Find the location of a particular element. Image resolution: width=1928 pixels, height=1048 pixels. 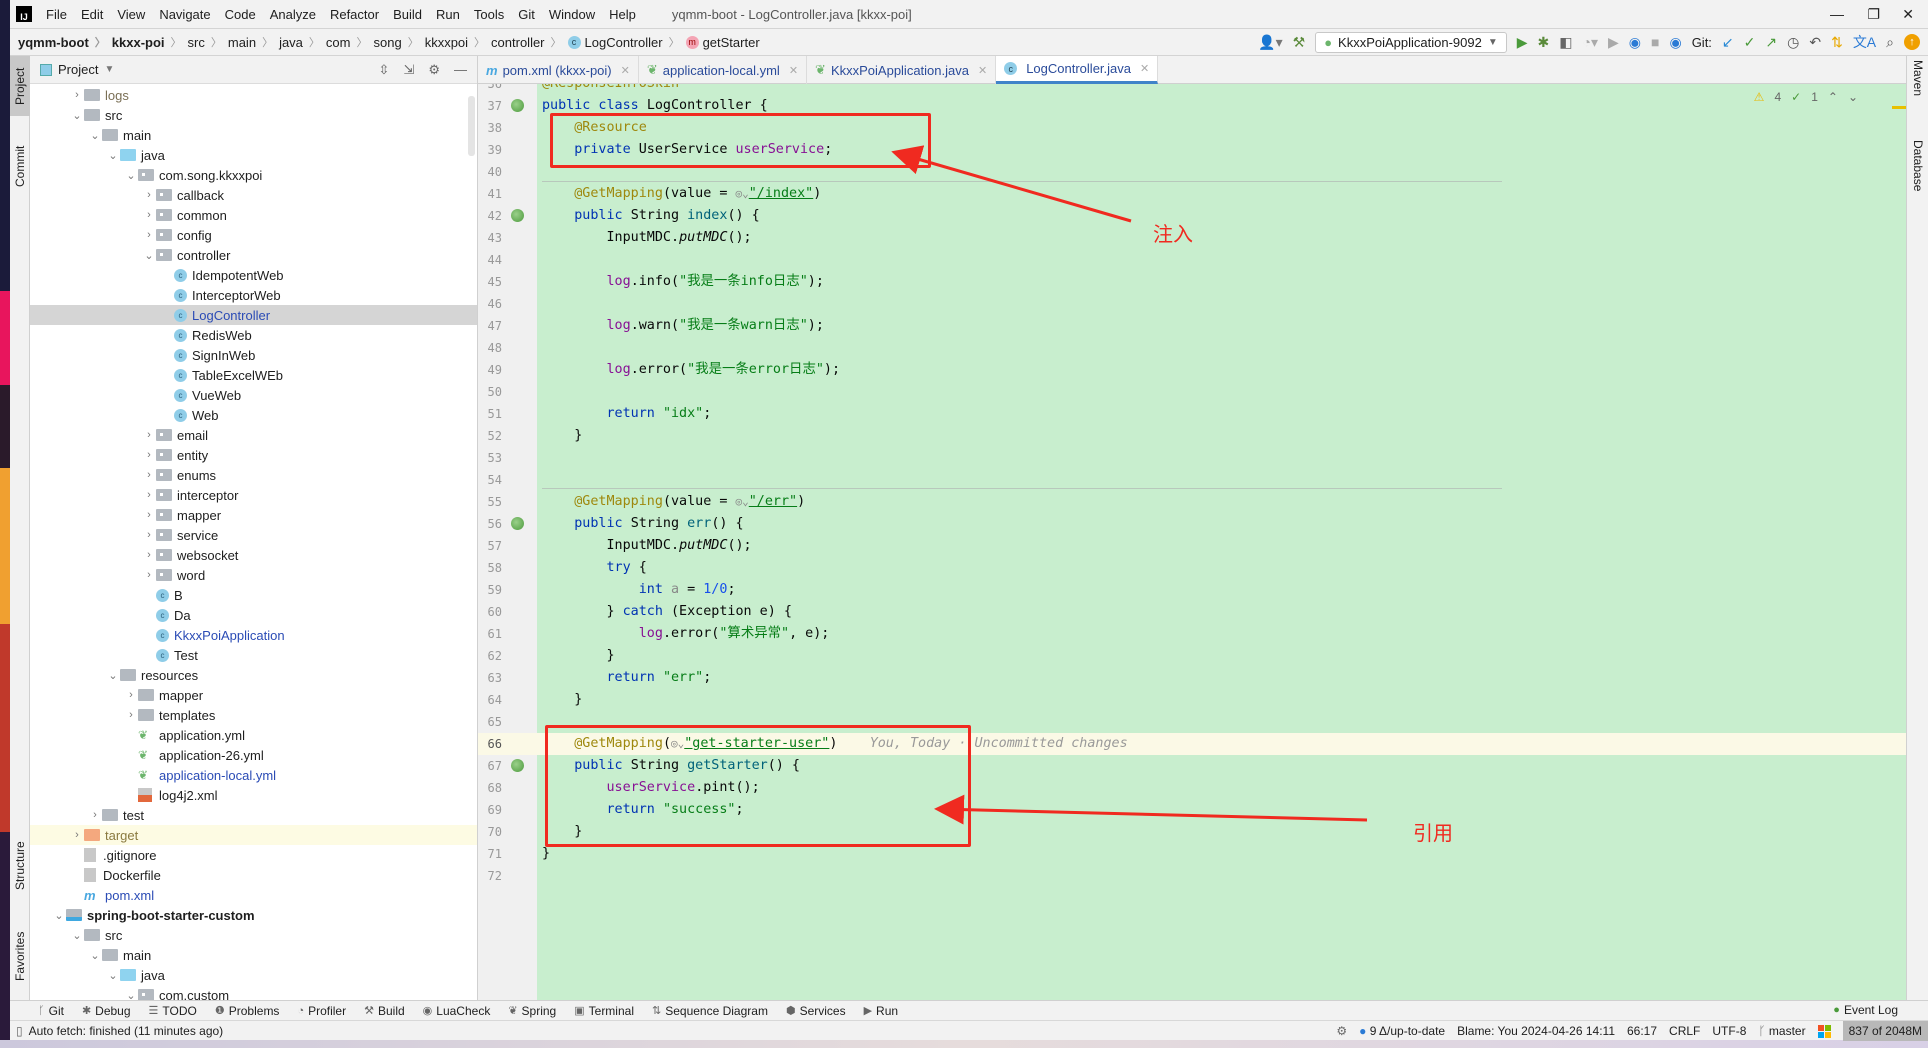

collapse-all-icon: ⇲ is located at coordinates (408, 70).